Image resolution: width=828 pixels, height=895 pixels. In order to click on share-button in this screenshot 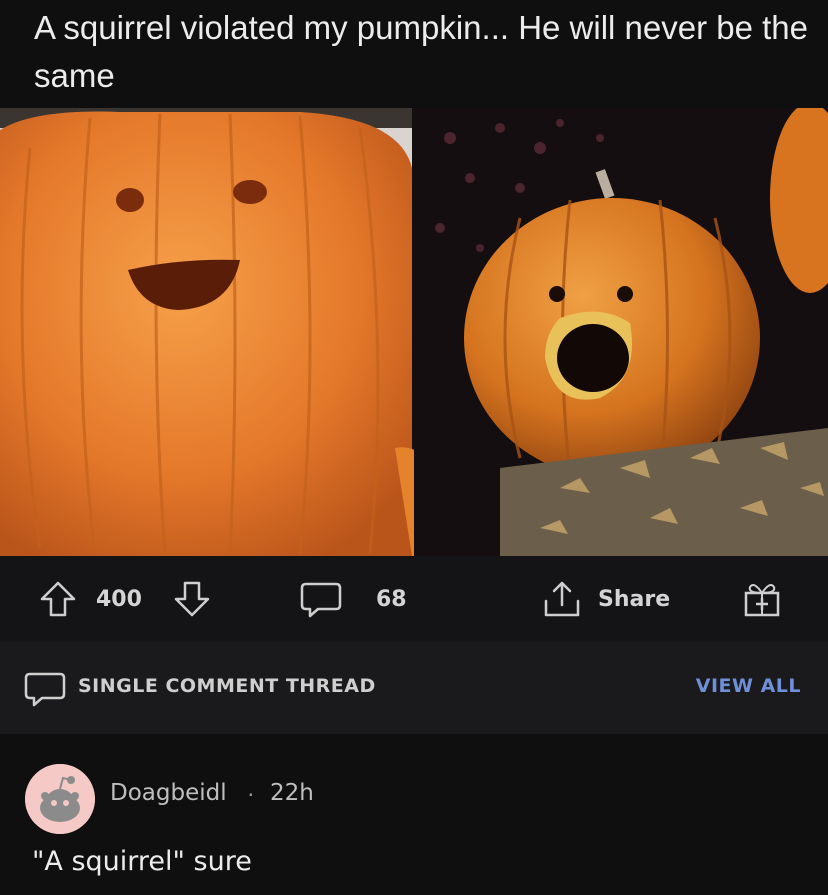, I will do `click(562, 599)`.